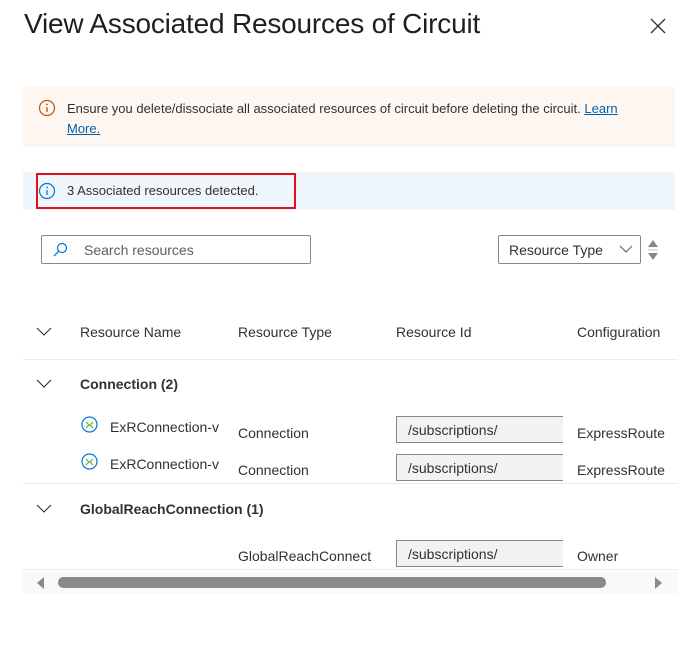 The image size is (678, 670). I want to click on dialog-title: View Associated Resources of Circuit, so click(252, 23).